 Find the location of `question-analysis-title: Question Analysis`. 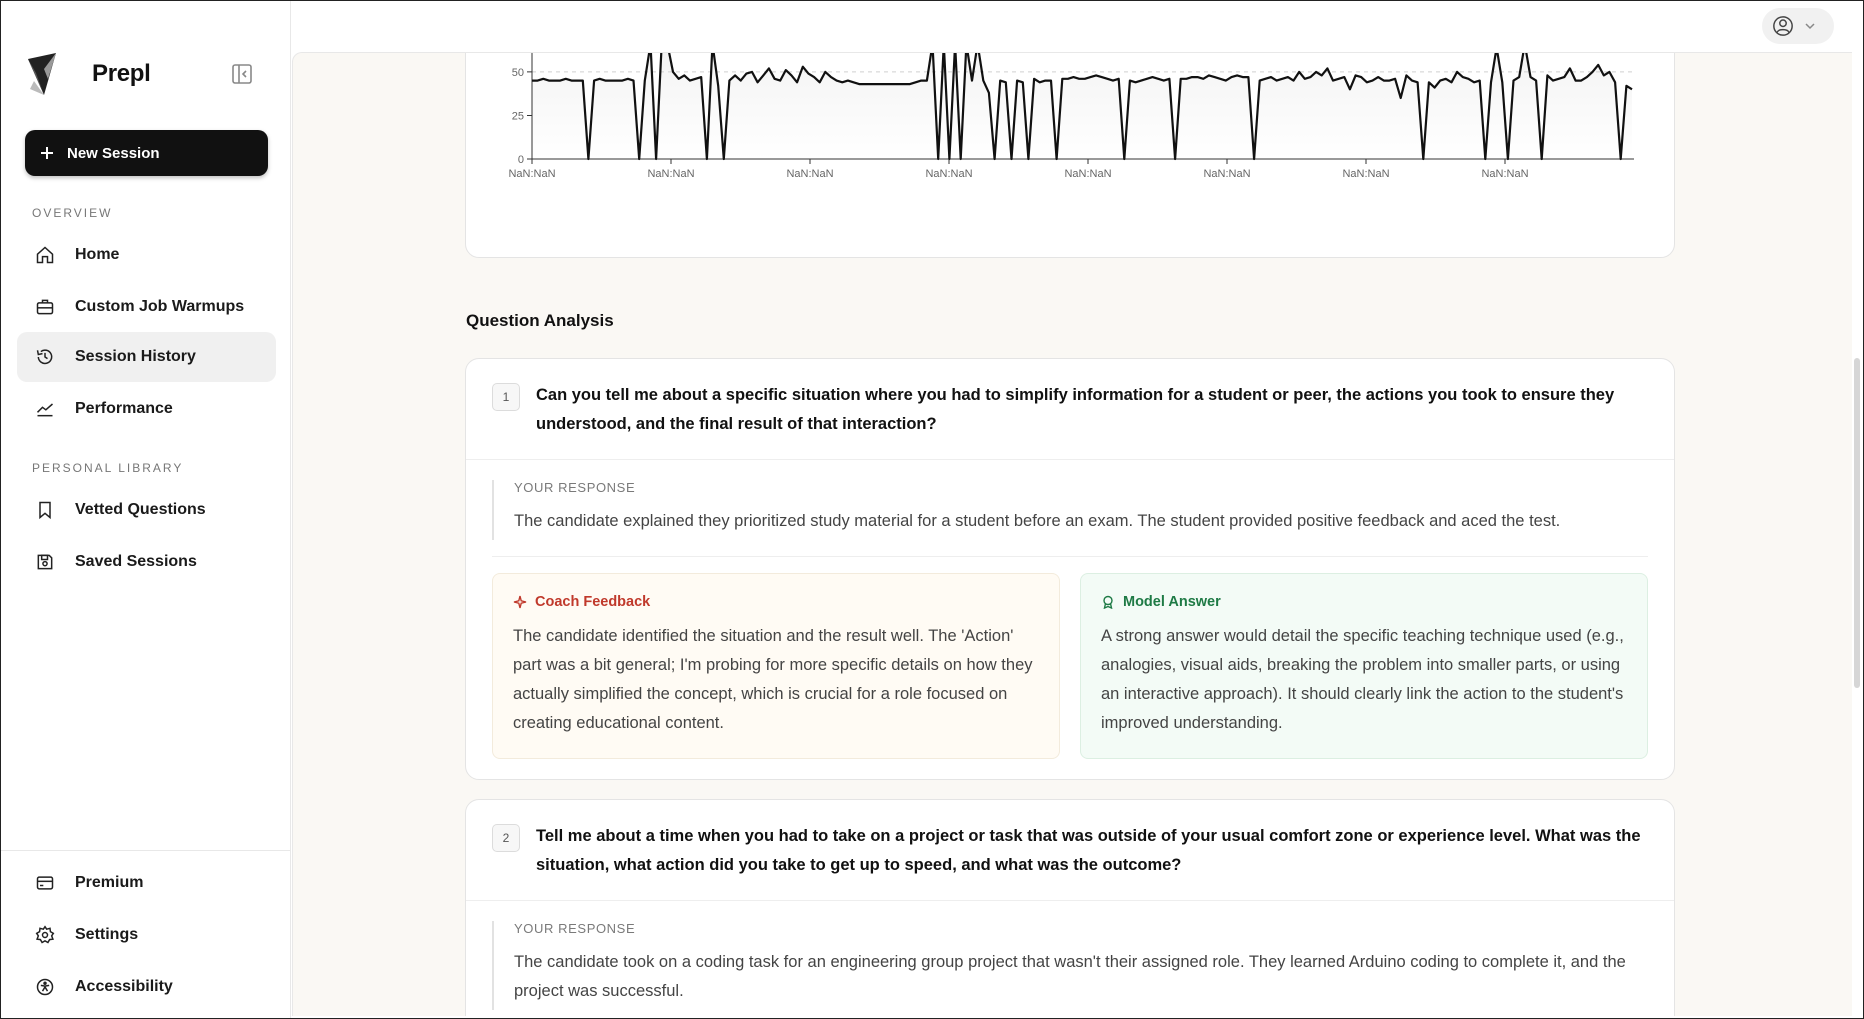

question-analysis-title: Question Analysis is located at coordinates (540, 320).